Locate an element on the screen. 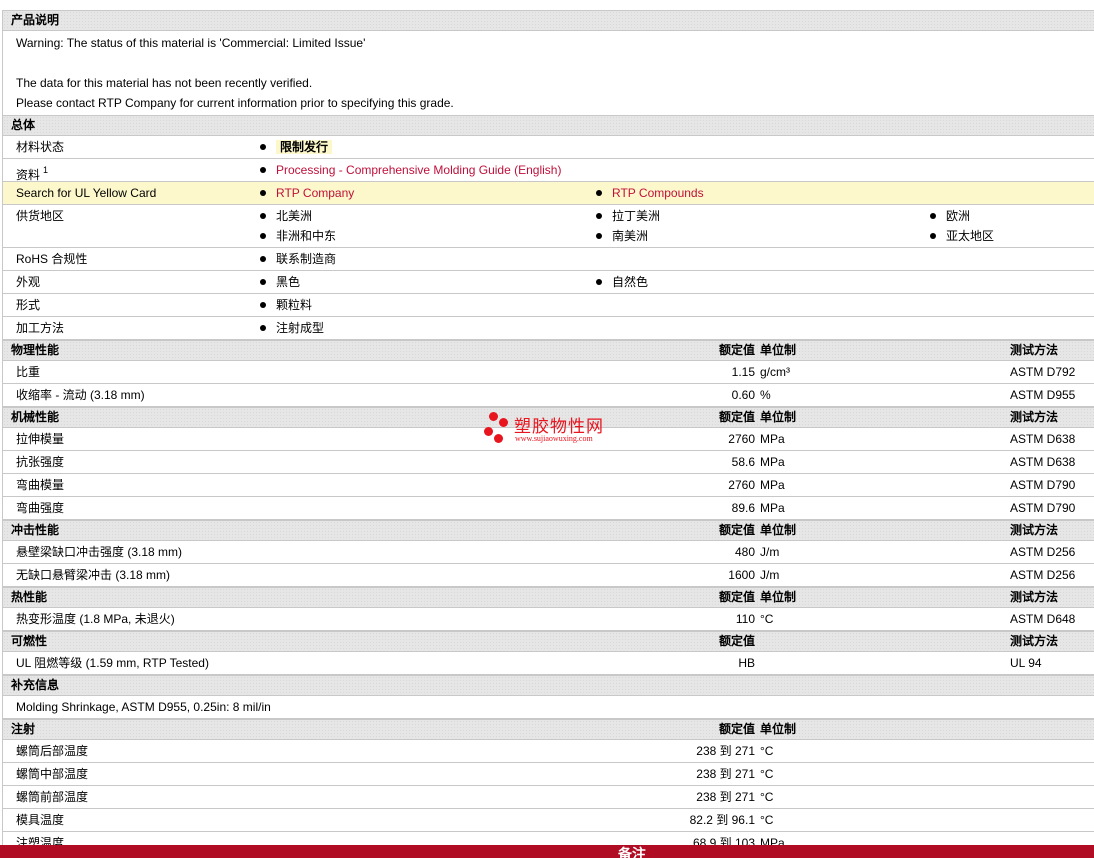 This screenshot has width=1094, height=858. value-column: 自然色 is located at coordinates (622, 281).